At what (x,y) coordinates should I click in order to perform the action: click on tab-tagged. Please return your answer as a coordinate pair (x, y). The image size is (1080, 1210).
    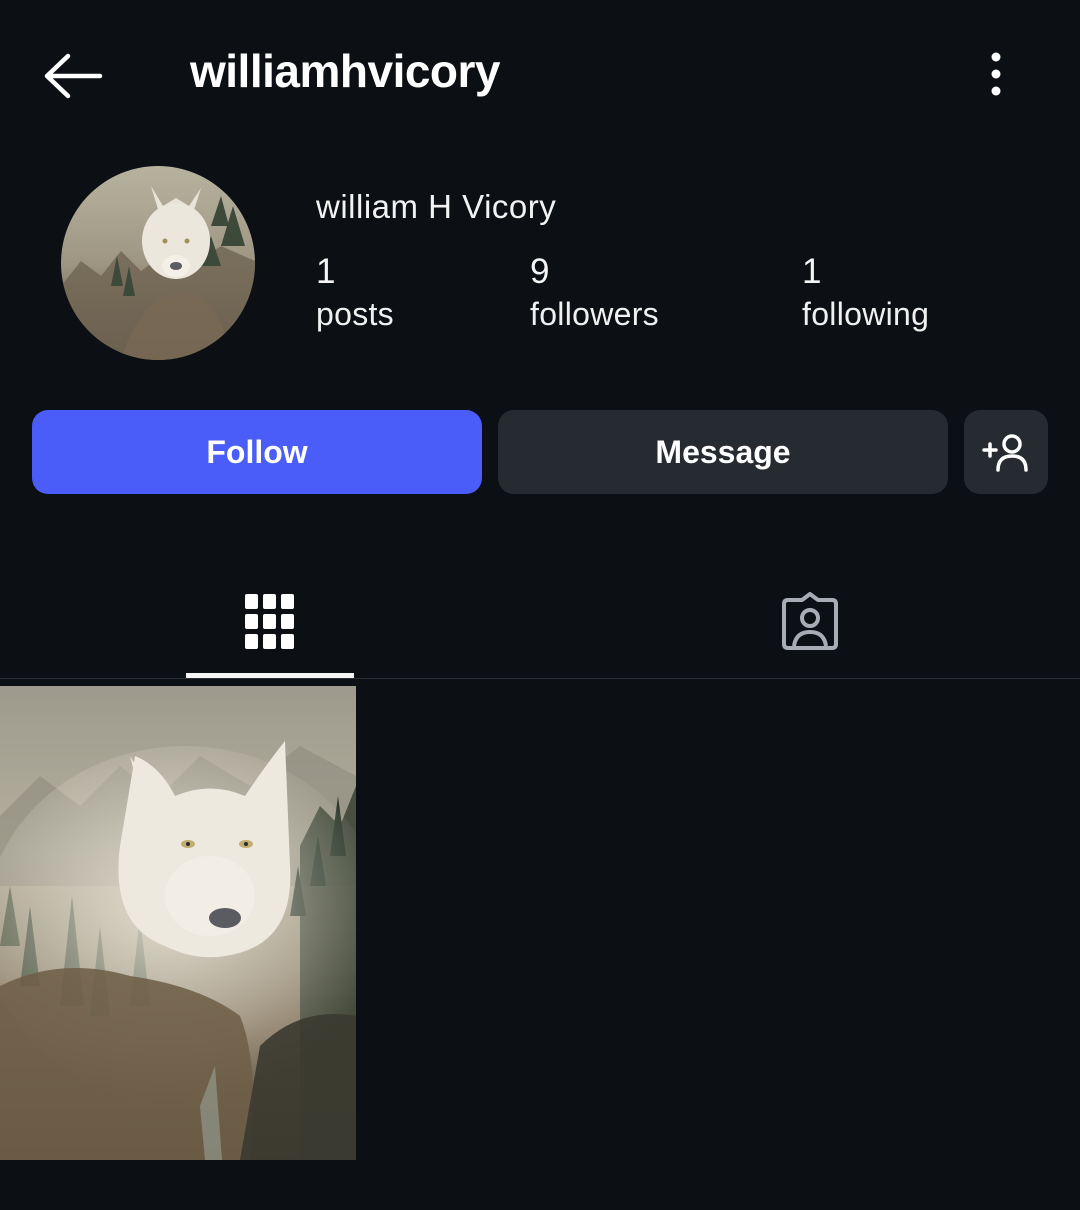
    Looking at the image, I should click on (810, 622).